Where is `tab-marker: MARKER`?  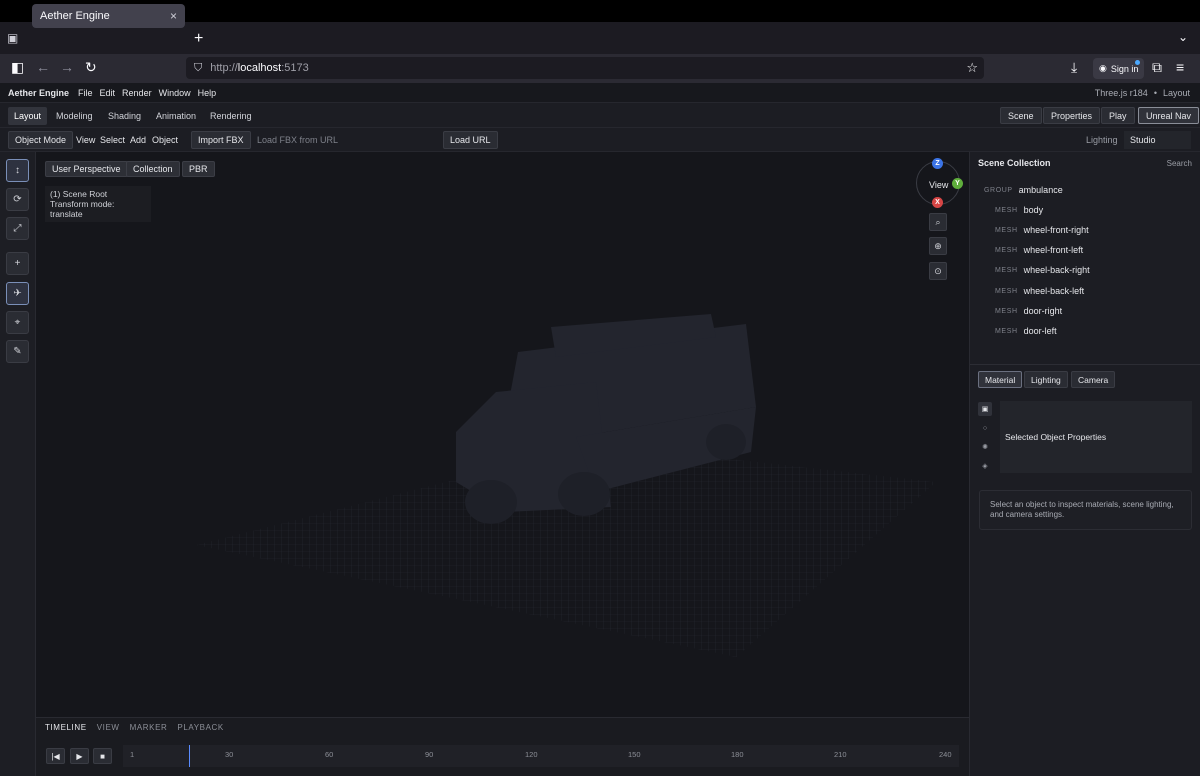 tab-marker: MARKER is located at coordinates (149, 727).